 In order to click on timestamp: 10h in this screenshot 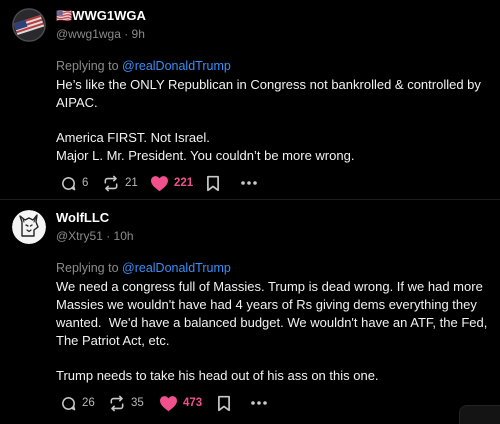, I will do `click(124, 236)`.